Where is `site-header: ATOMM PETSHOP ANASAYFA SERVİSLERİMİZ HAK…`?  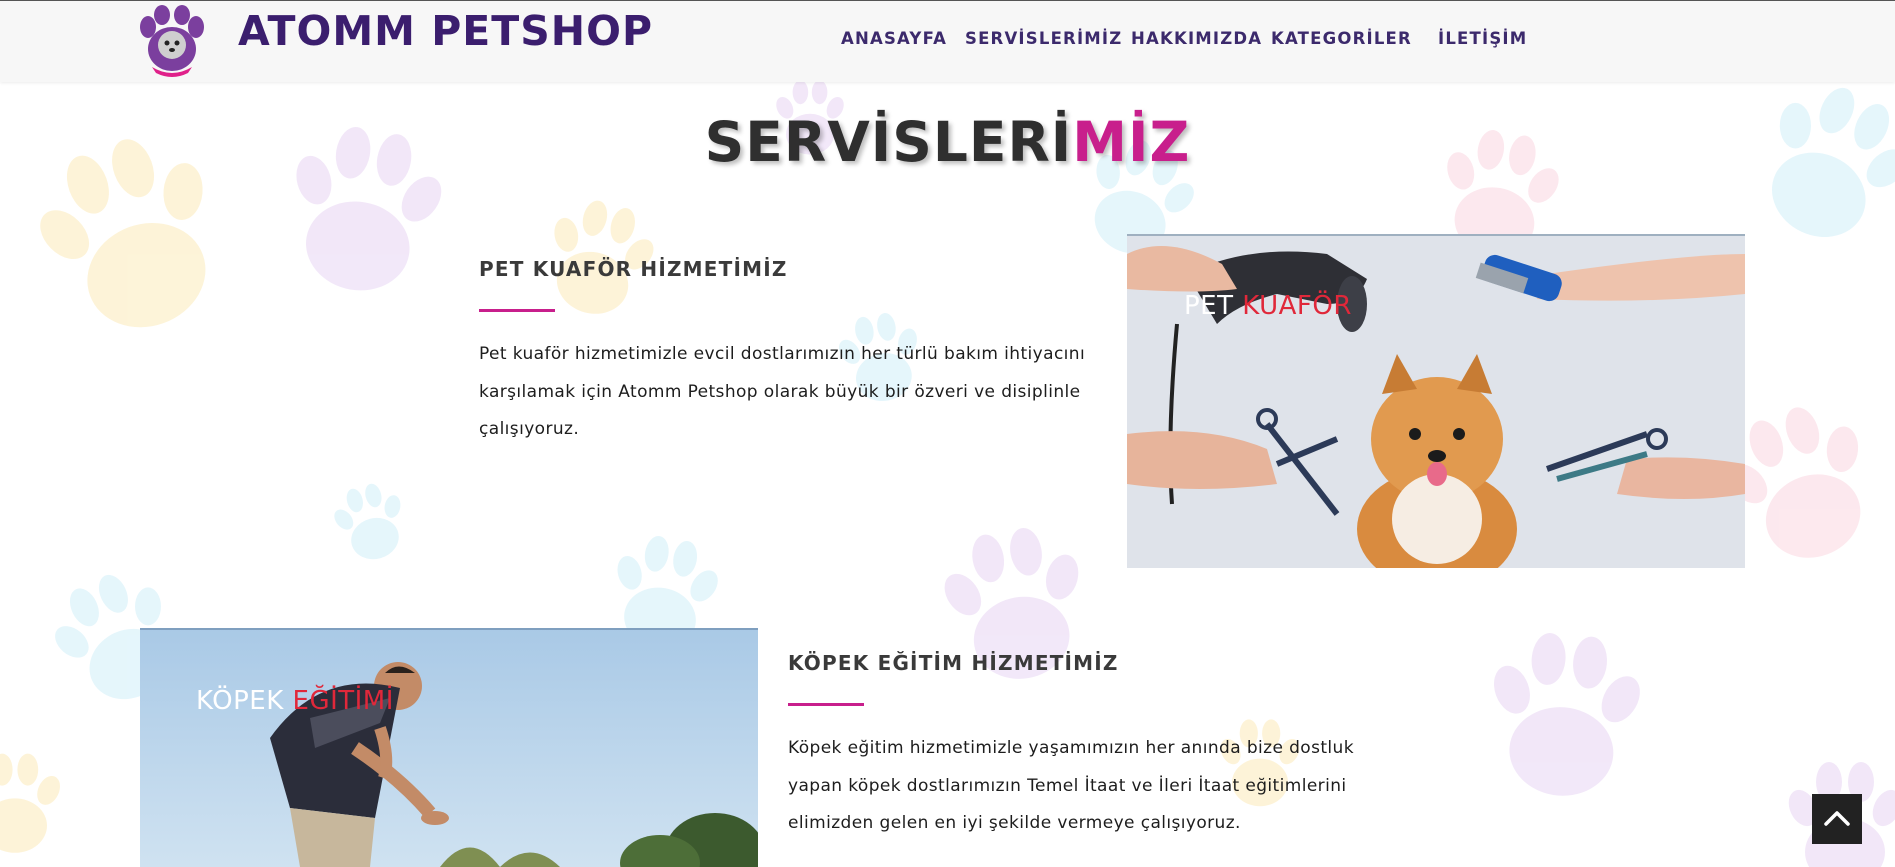
site-header: ATOMM PETSHOP ANASAYFA SERVİSLERİMİZ HAK… is located at coordinates (947, 41).